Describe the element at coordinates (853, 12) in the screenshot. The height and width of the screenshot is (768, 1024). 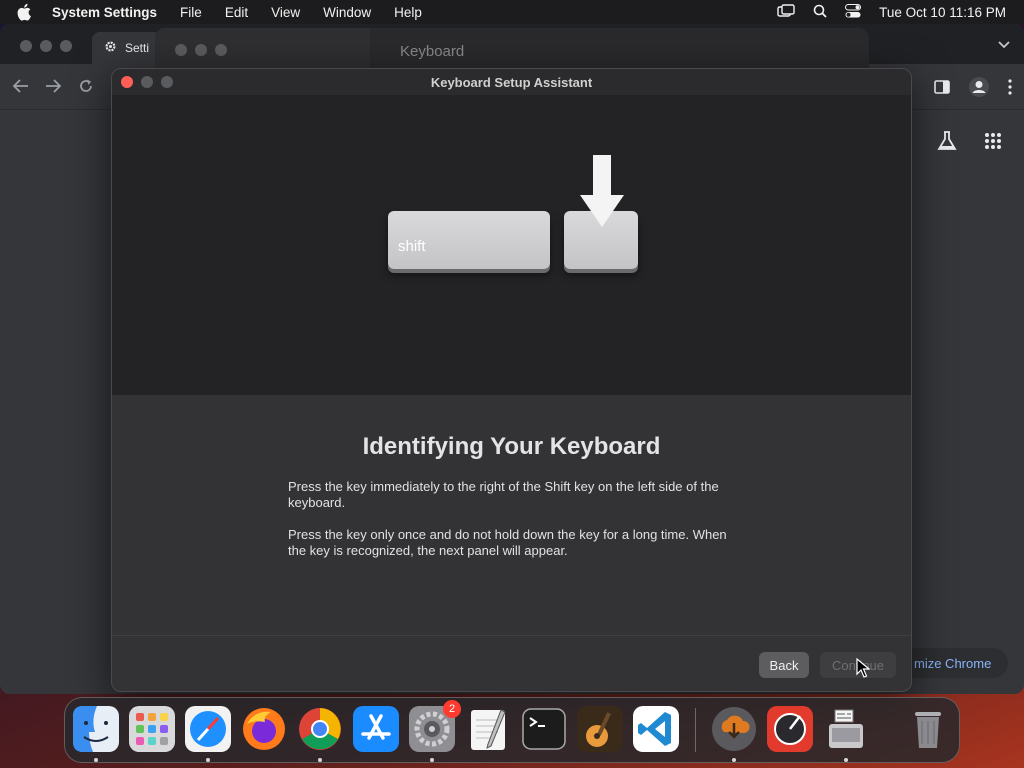
I see `control-center-icon` at that location.